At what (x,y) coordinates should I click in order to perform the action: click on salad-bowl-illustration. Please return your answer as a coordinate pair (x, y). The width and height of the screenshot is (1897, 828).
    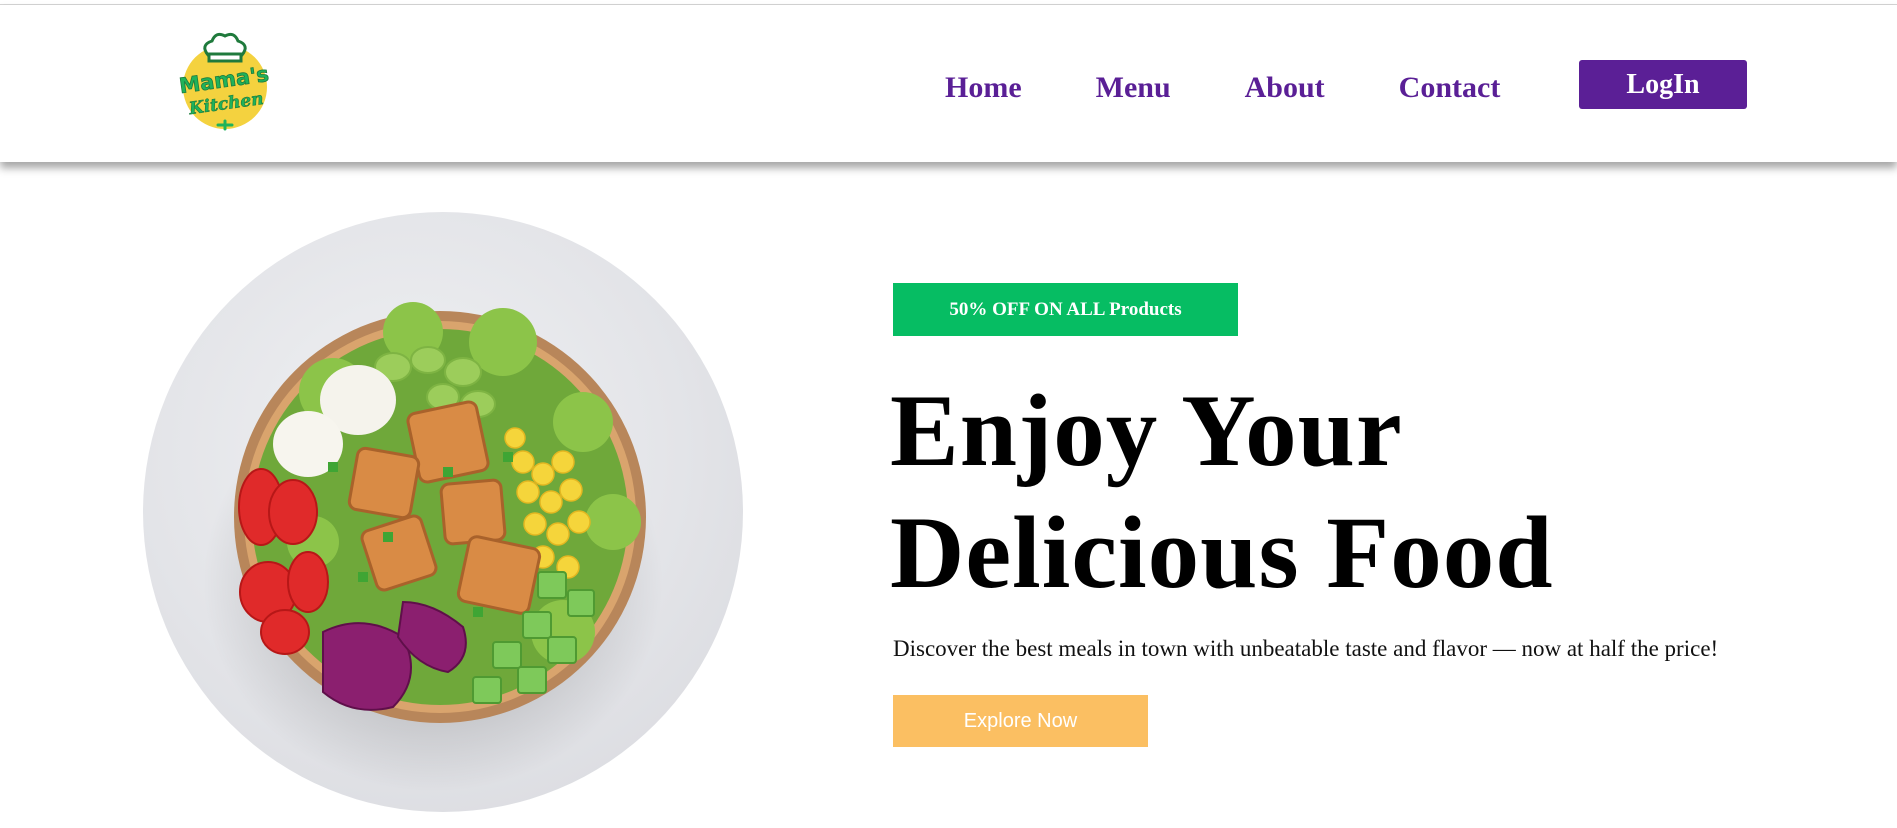
    Looking at the image, I should click on (433, 547).